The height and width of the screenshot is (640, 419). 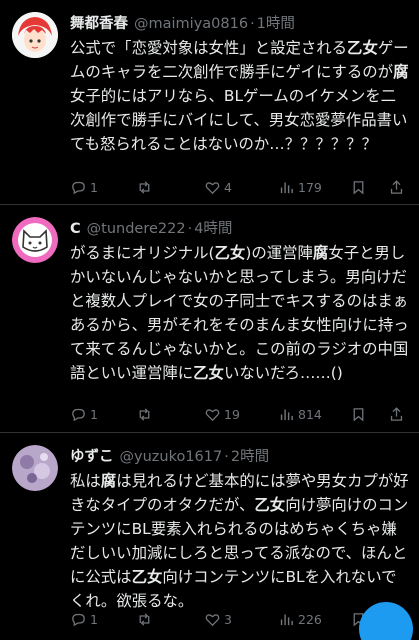 I want to click on tweet-header: C @tundere222 · 4時間, so click(x=240, y=228).